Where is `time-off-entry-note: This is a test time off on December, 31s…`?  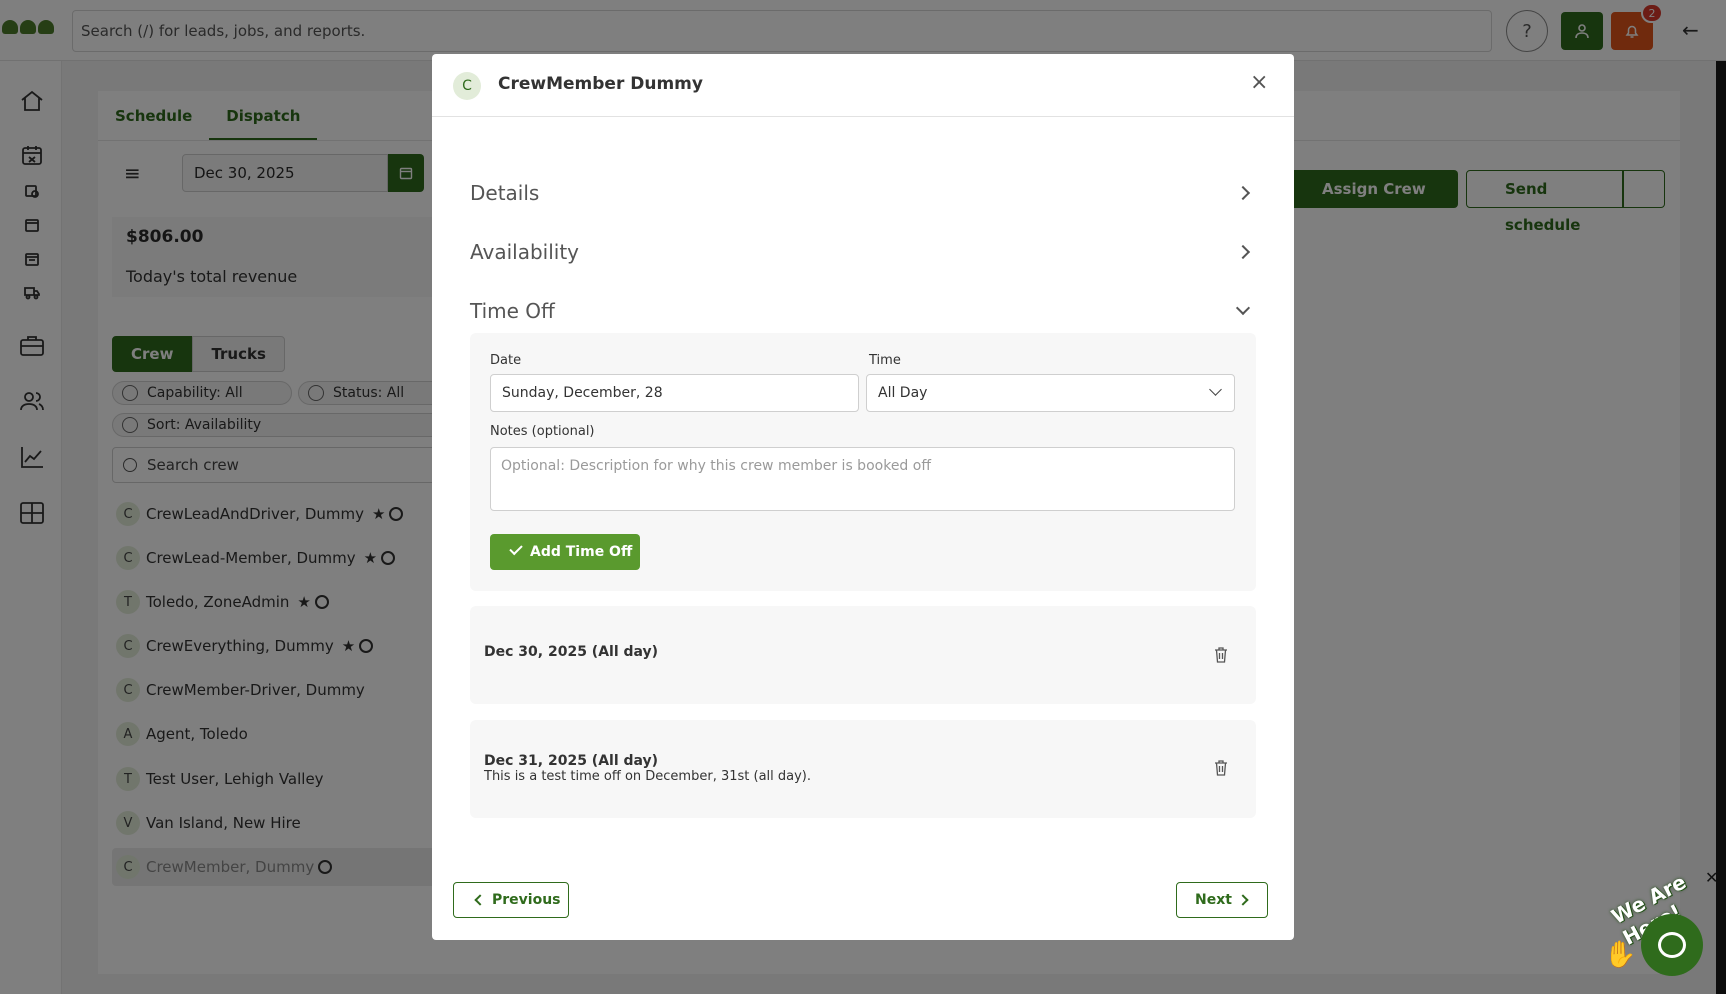
time-off-entry-note: This is a test time off on December, 31s… is located at coordinates (648, 776).